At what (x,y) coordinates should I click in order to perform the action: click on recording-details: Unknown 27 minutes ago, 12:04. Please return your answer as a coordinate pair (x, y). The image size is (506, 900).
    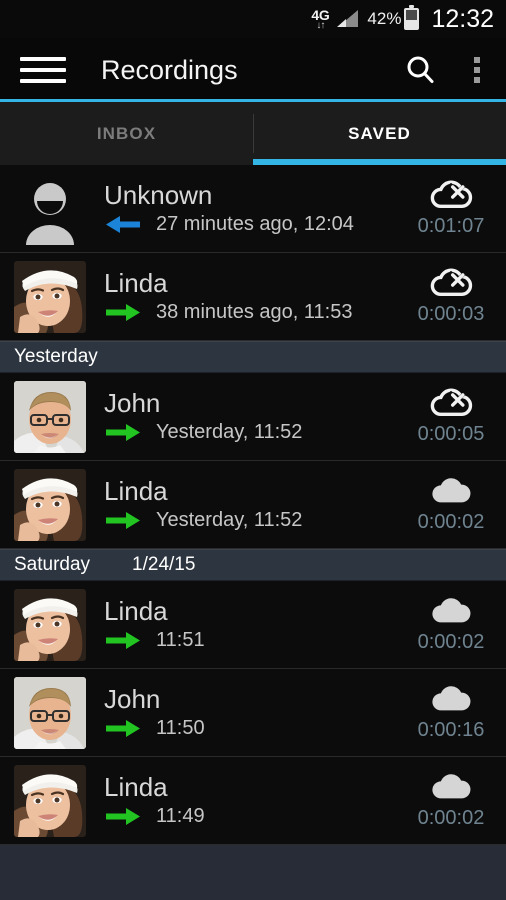
    Looking at the image, I should click on (257, 208).